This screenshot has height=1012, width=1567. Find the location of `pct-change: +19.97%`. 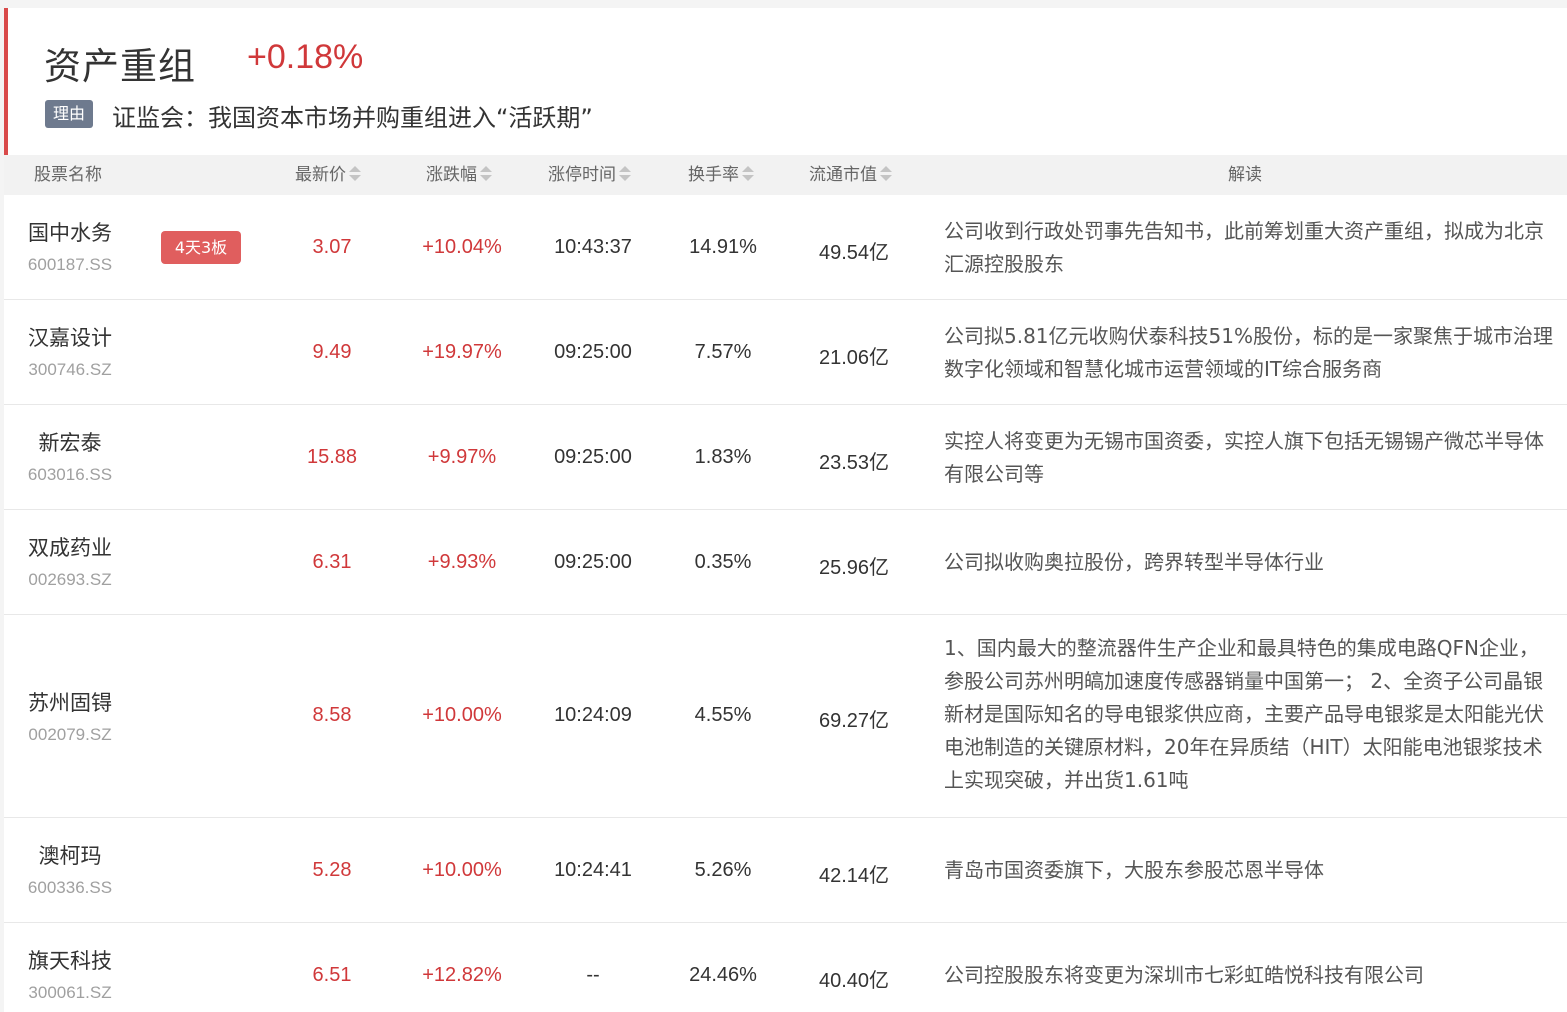

pct-change: +19.97% is located at coordinates (462, 352).